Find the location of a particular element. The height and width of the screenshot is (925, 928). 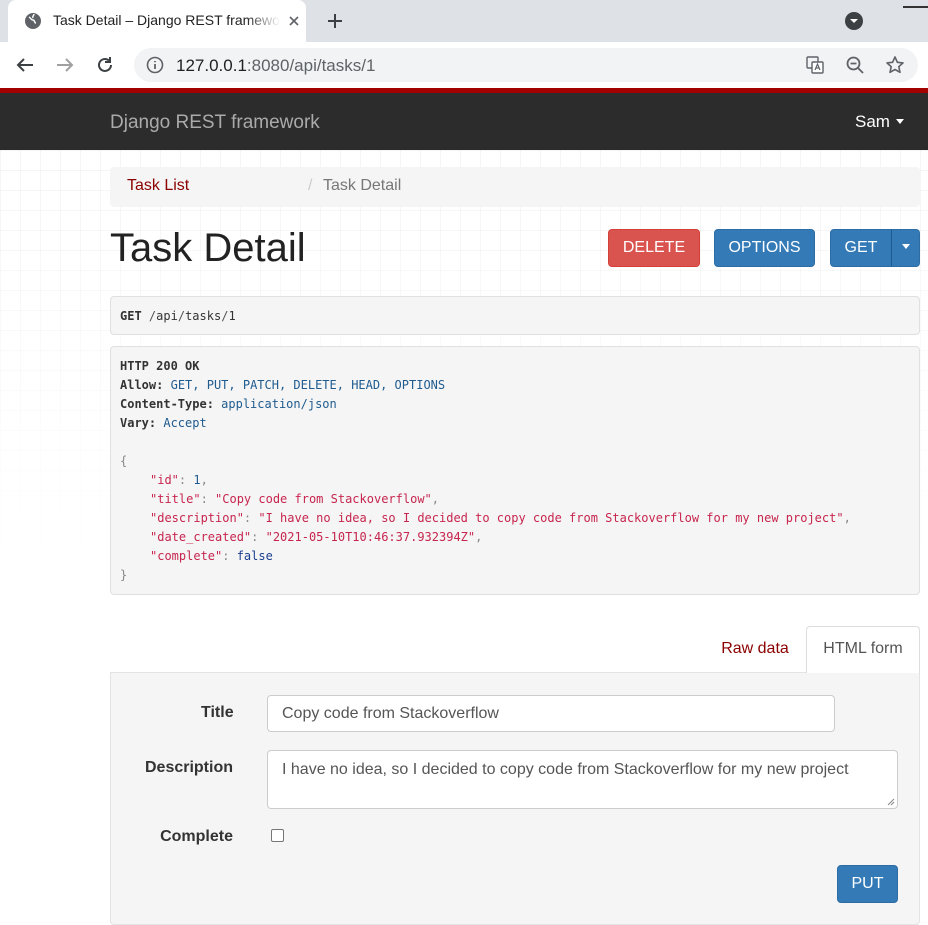

back-arrow-icon is located at coordinates (25, 65).